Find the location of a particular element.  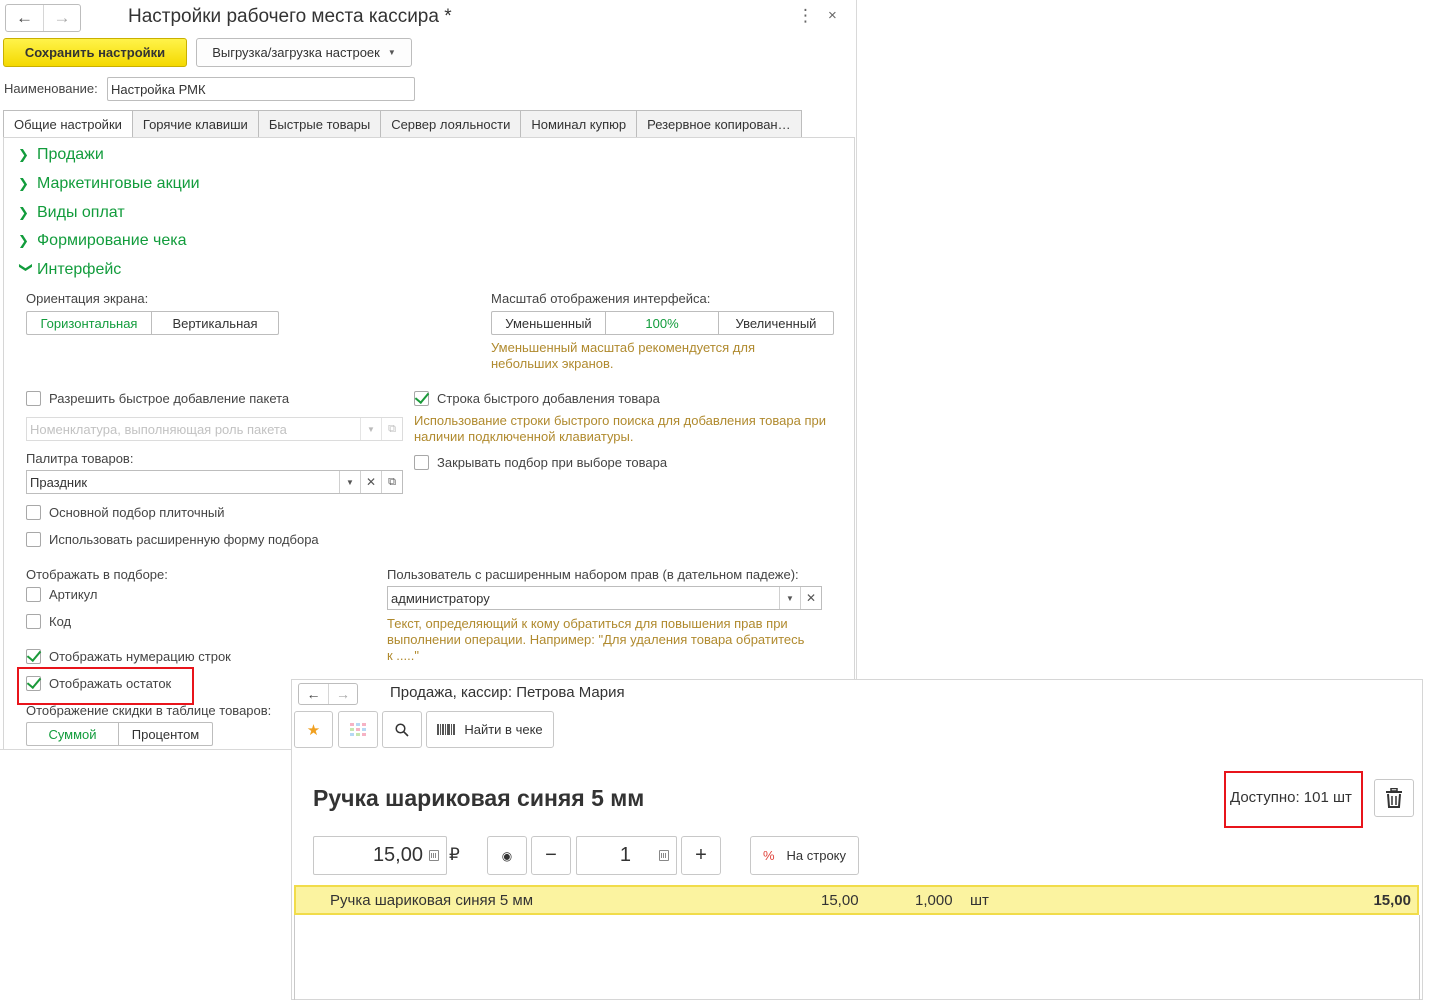

scale-100: 100% is located at coordinates (661, 323).